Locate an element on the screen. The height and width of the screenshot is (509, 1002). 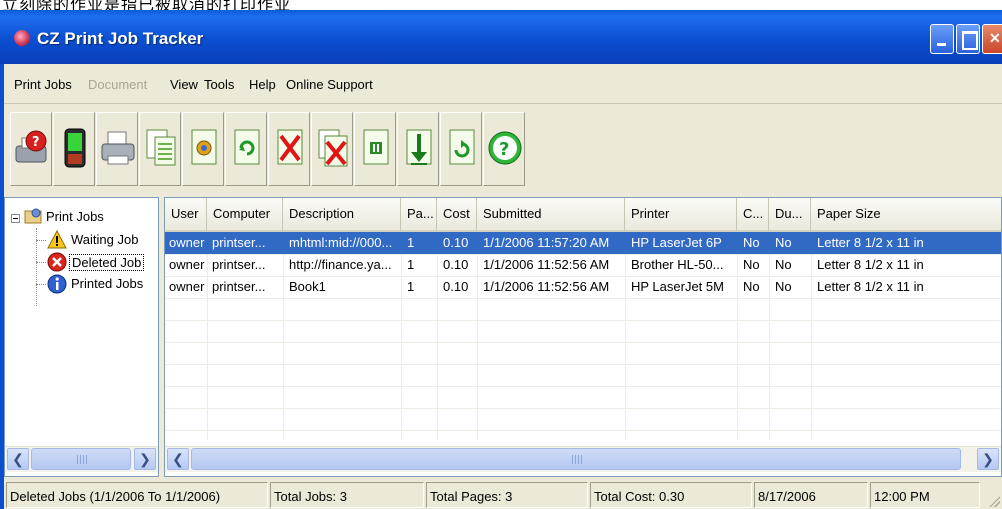
status-time: 12:00 PM is located at coordinates (925, 495).